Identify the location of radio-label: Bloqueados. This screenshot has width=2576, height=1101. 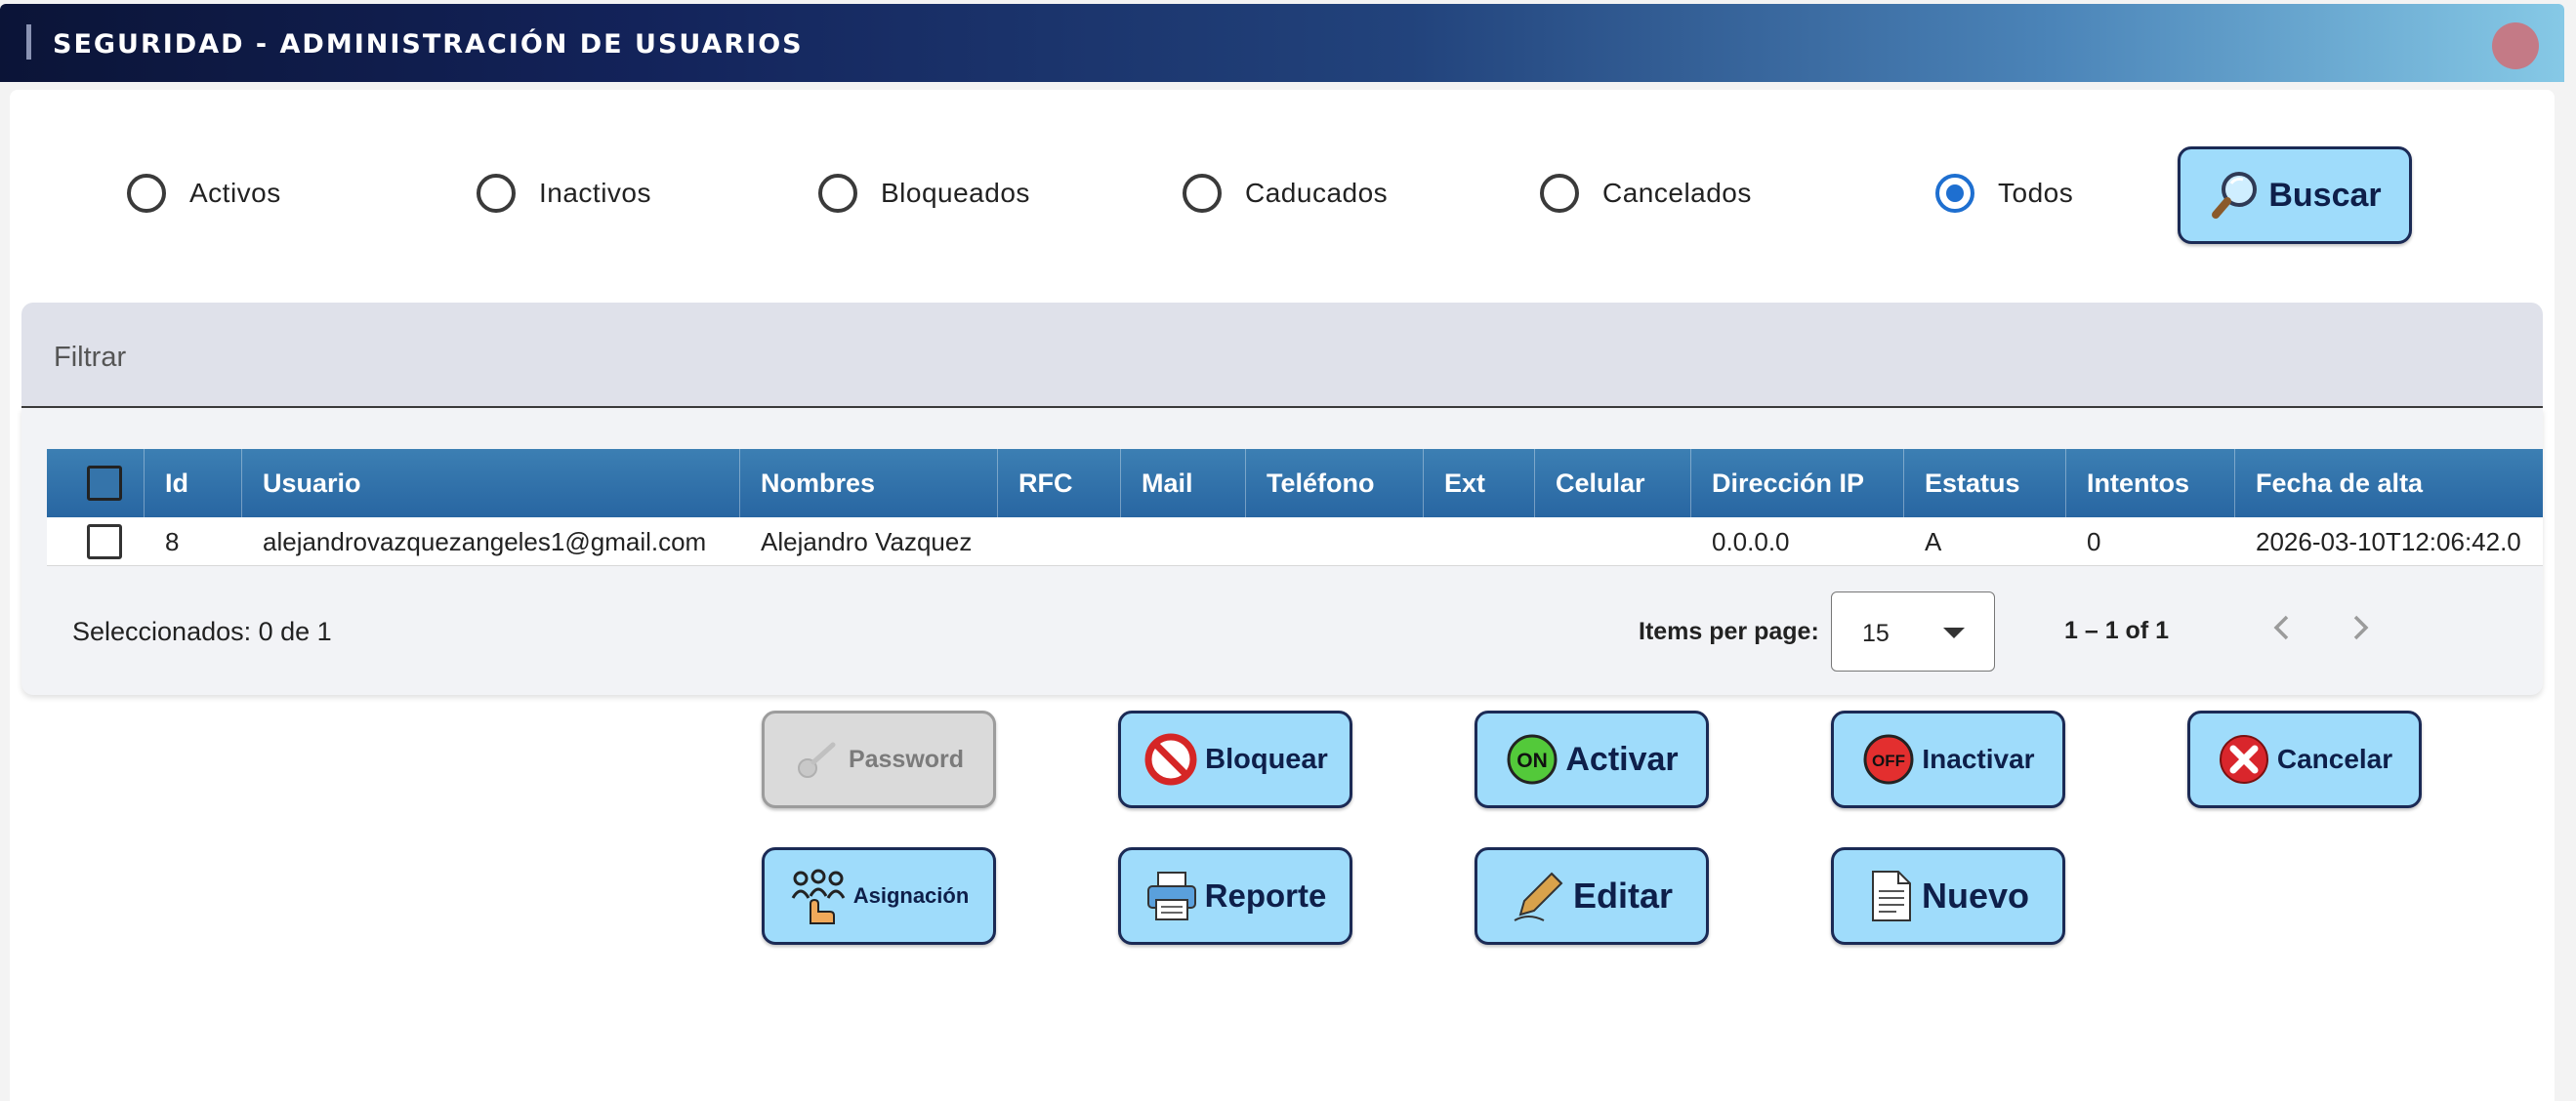
(956, 193).